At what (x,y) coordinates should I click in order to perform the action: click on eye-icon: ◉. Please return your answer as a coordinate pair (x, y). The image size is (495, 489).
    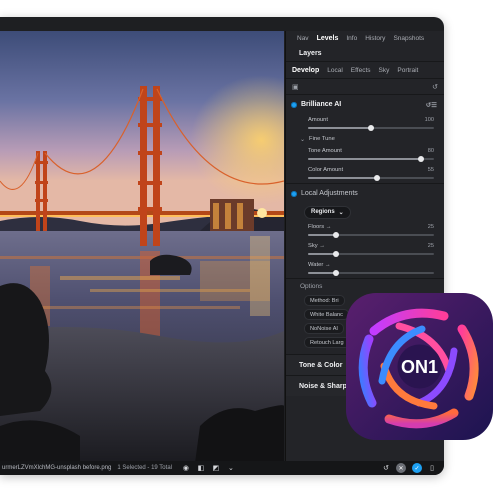
    Looking at the image, I should click on (186, 468).